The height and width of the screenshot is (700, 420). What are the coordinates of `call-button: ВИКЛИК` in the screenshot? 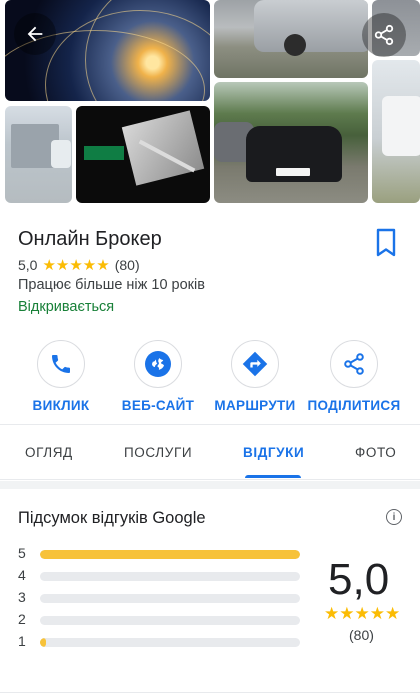 It's located at (61, 376).